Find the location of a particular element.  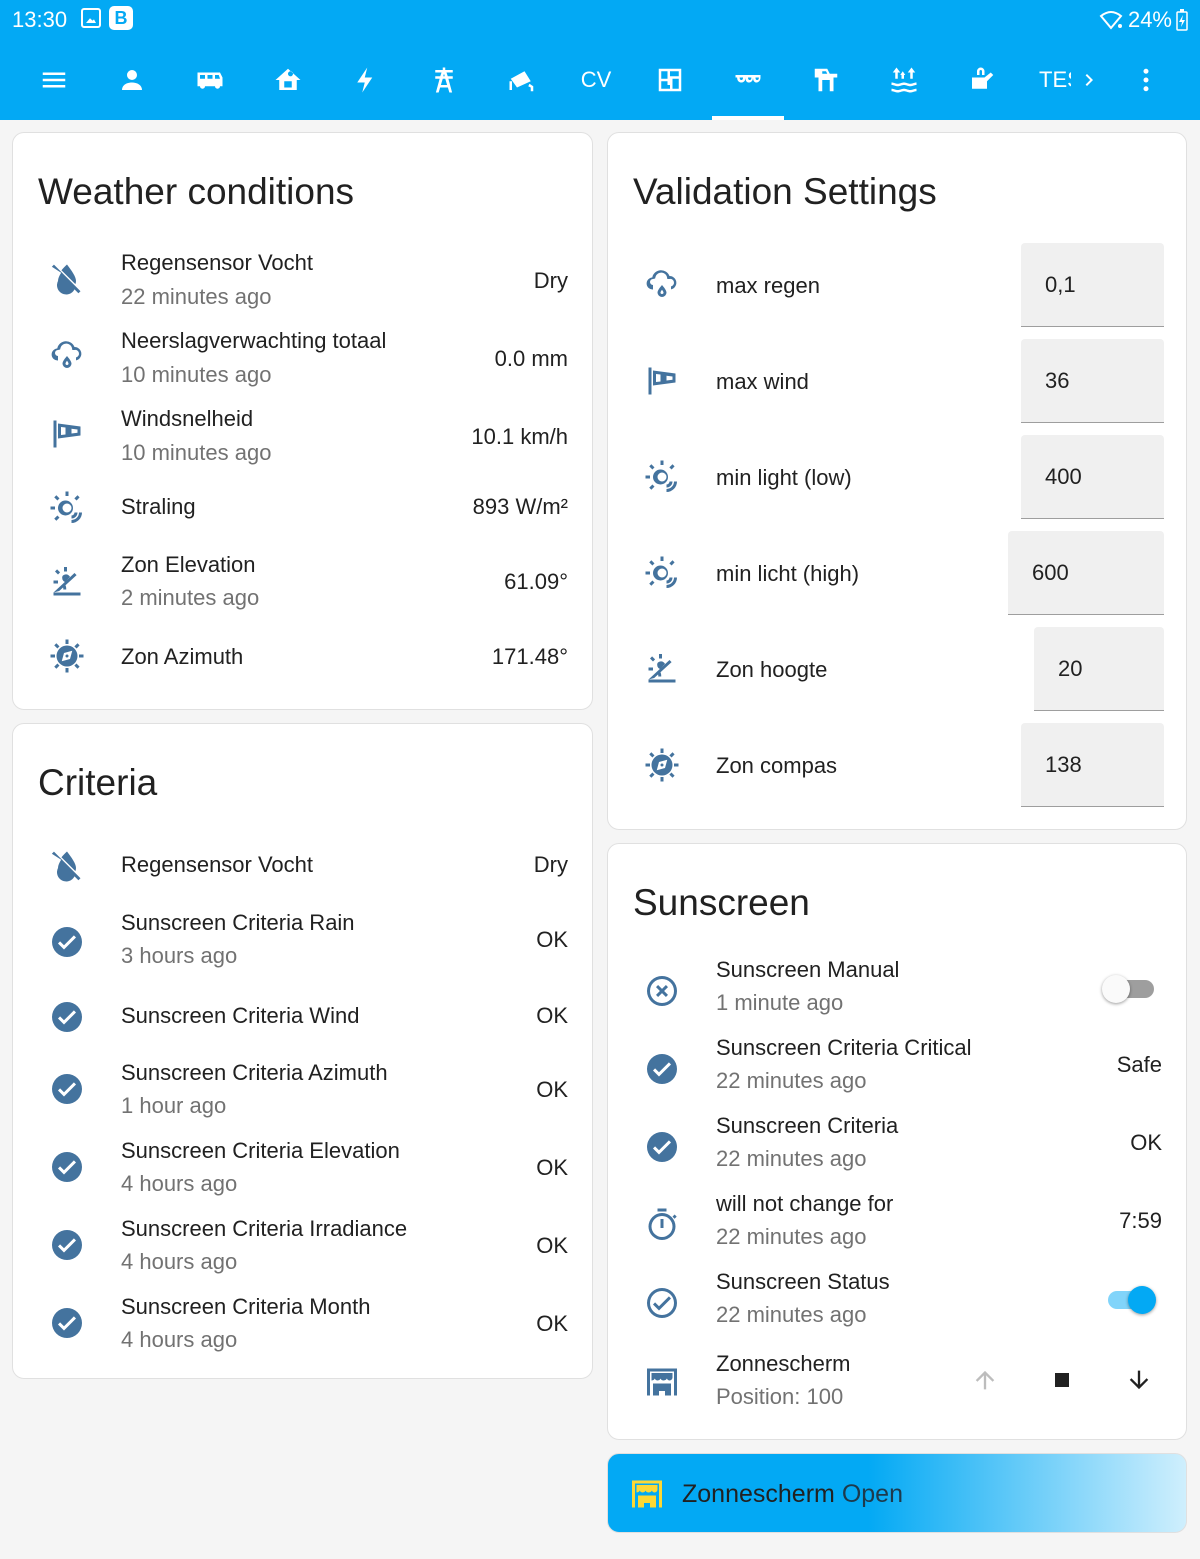

menu-icon is located at coordinates (54, 80).